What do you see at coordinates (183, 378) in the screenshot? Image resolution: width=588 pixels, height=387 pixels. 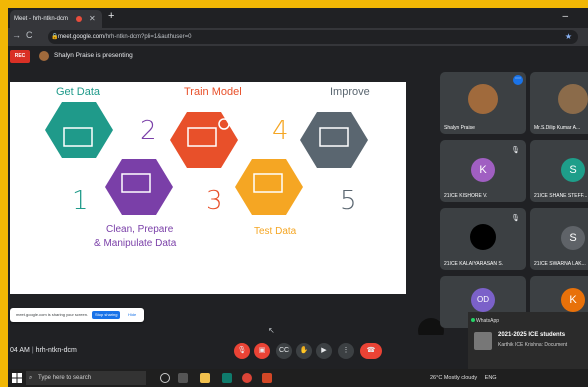 I see `task-view-icon` at bounding box center [183, 378].